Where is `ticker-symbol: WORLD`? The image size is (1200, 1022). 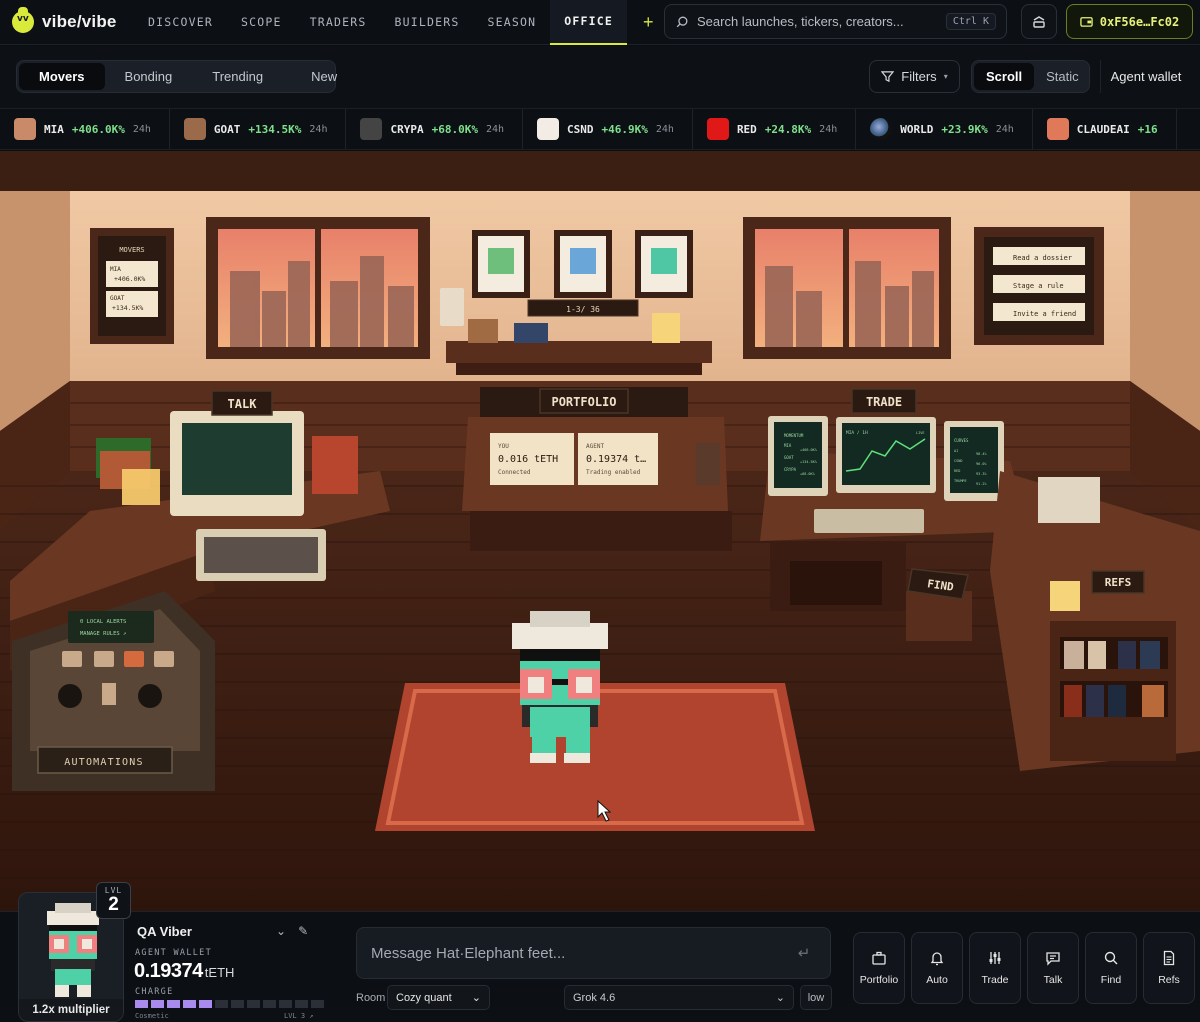
ticker-symbol: WORLD is located at coordinates (917, 129).